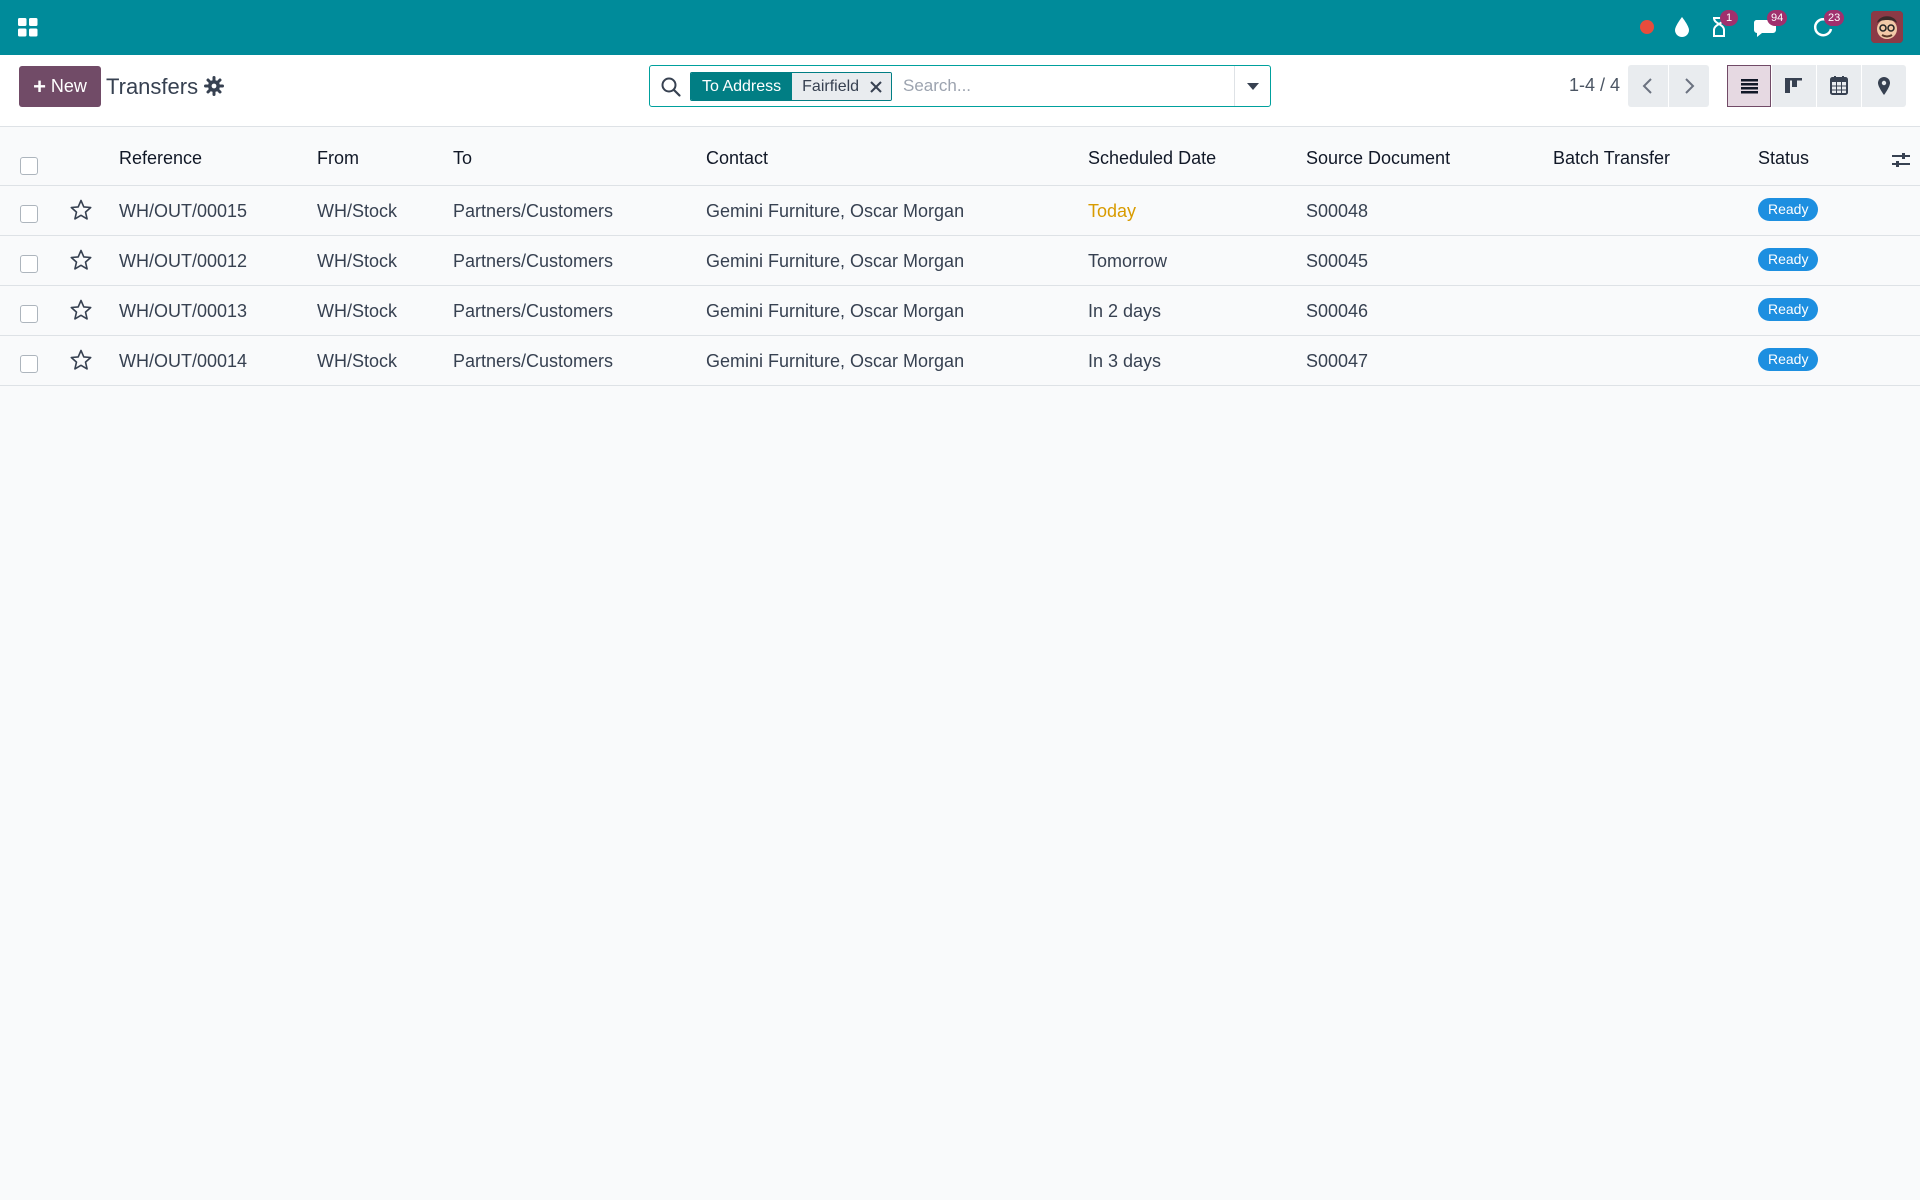 Image resolution: width=1920 pixels, height=1200 pixels. I want to click on facet-value-wrapper: Fairfield, so click(842, 86).